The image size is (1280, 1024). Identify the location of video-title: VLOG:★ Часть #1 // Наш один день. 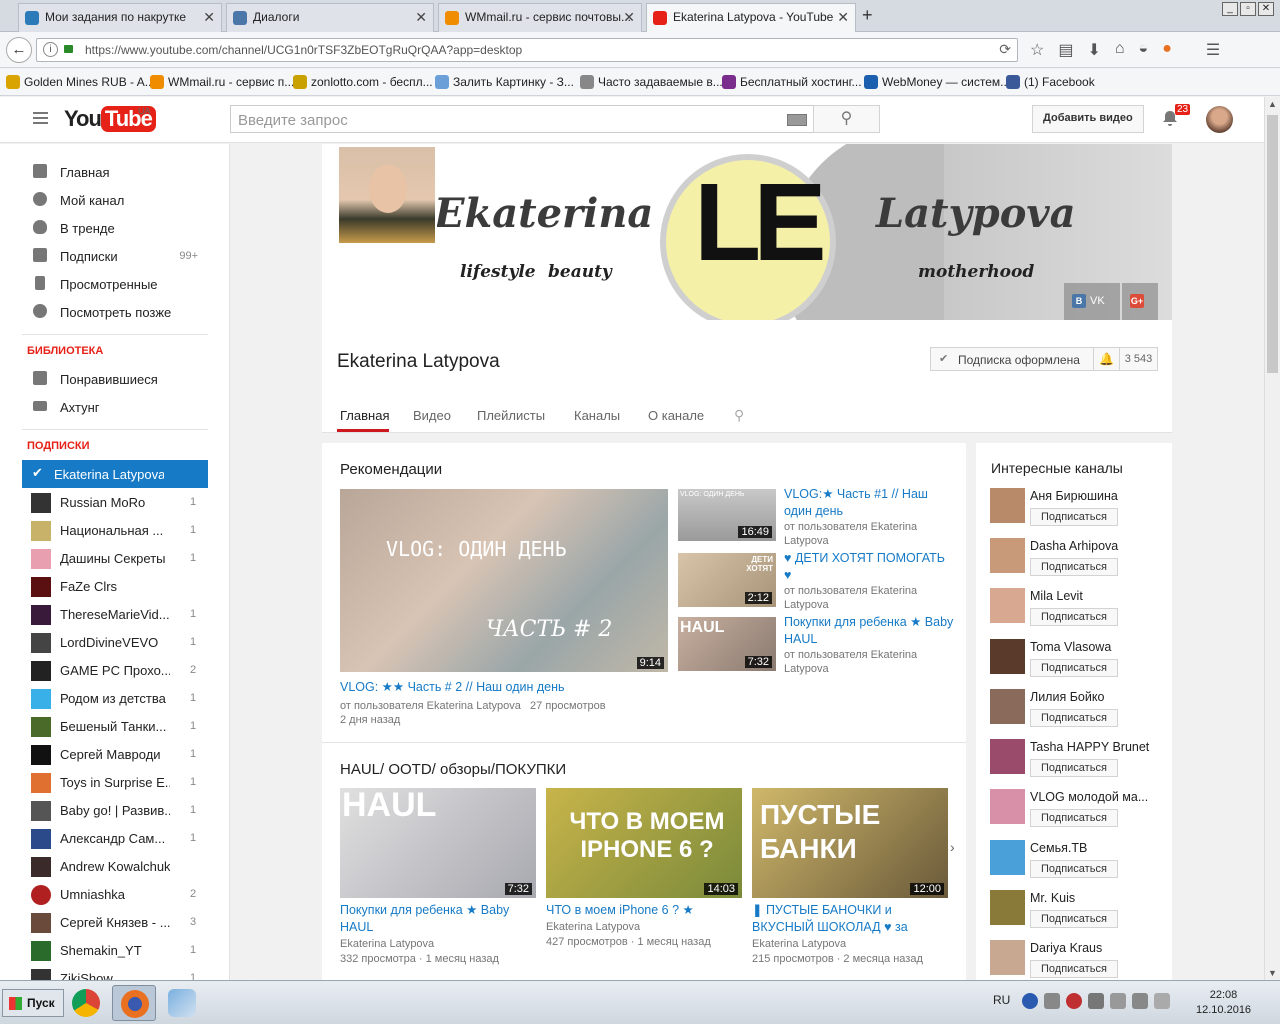
(869, 503).